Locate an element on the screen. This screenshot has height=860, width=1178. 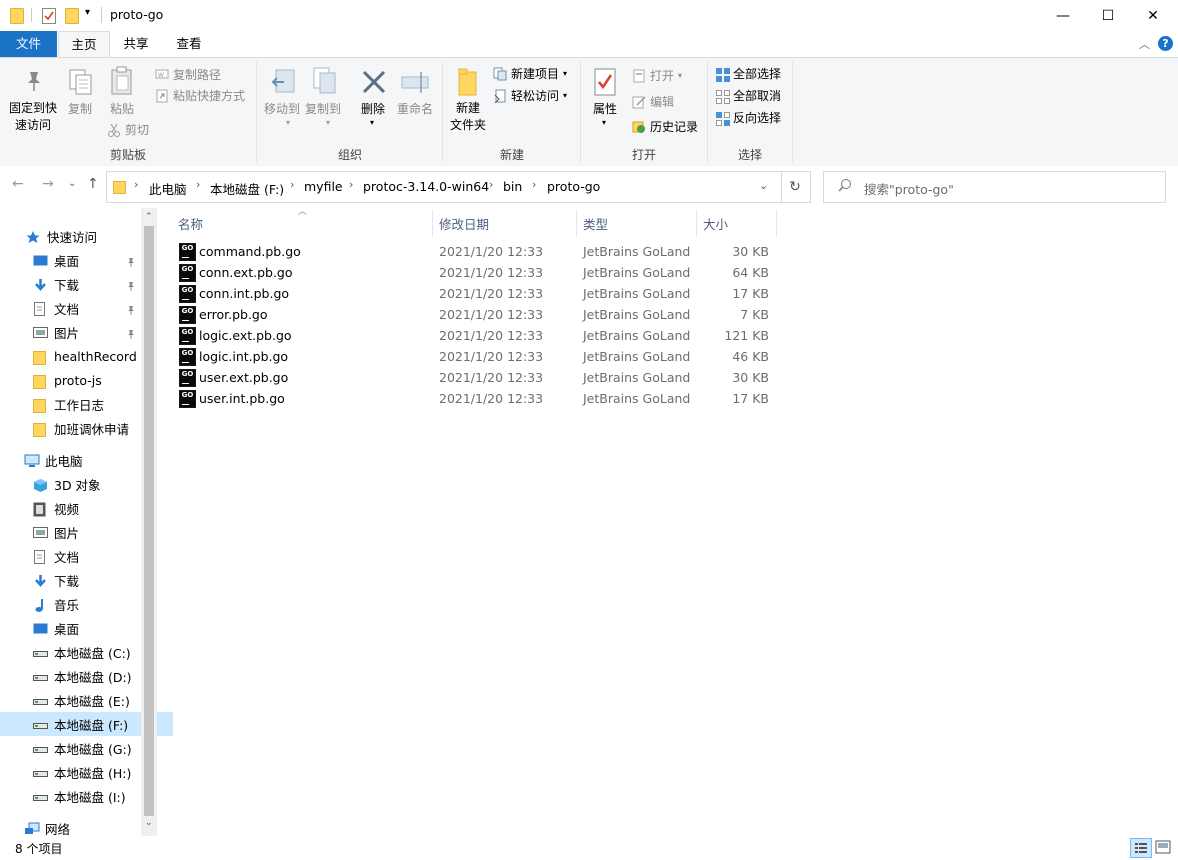
invert-selection-icon is located at coordinates (722, 118).